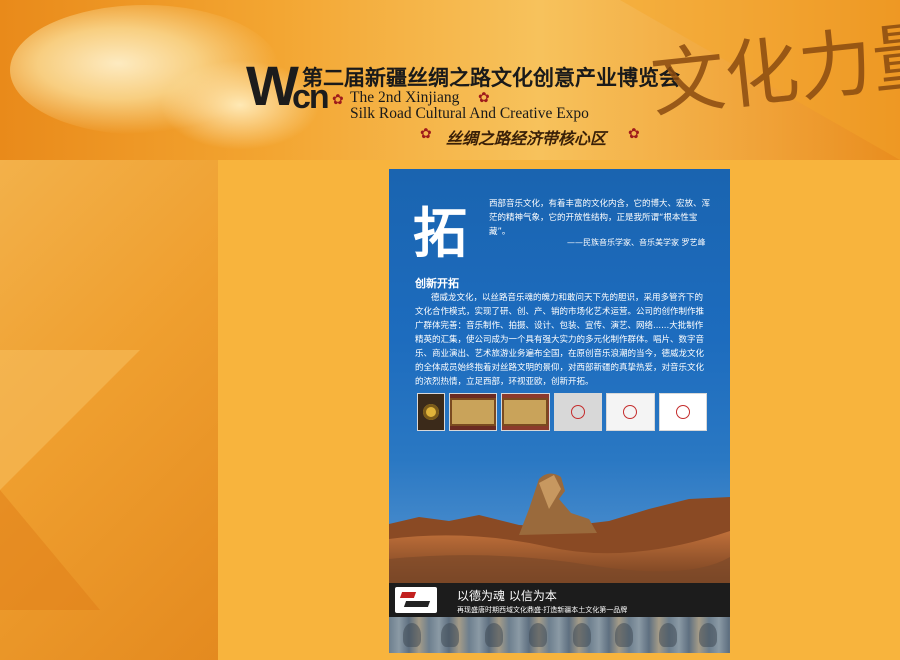  What do you see at coordinates (416, 600) in the screenshot?
I see `company-logo` at bounding box center [416, 600].